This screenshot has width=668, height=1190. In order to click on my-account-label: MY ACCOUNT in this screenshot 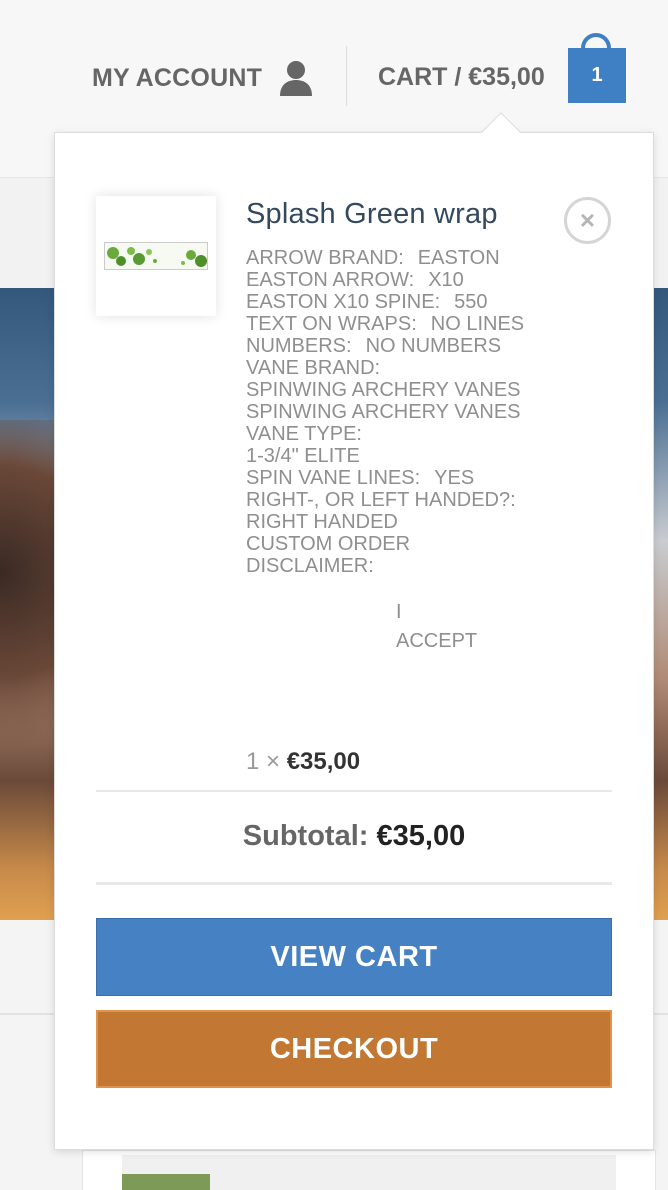, I will do `click(177, 77)`.